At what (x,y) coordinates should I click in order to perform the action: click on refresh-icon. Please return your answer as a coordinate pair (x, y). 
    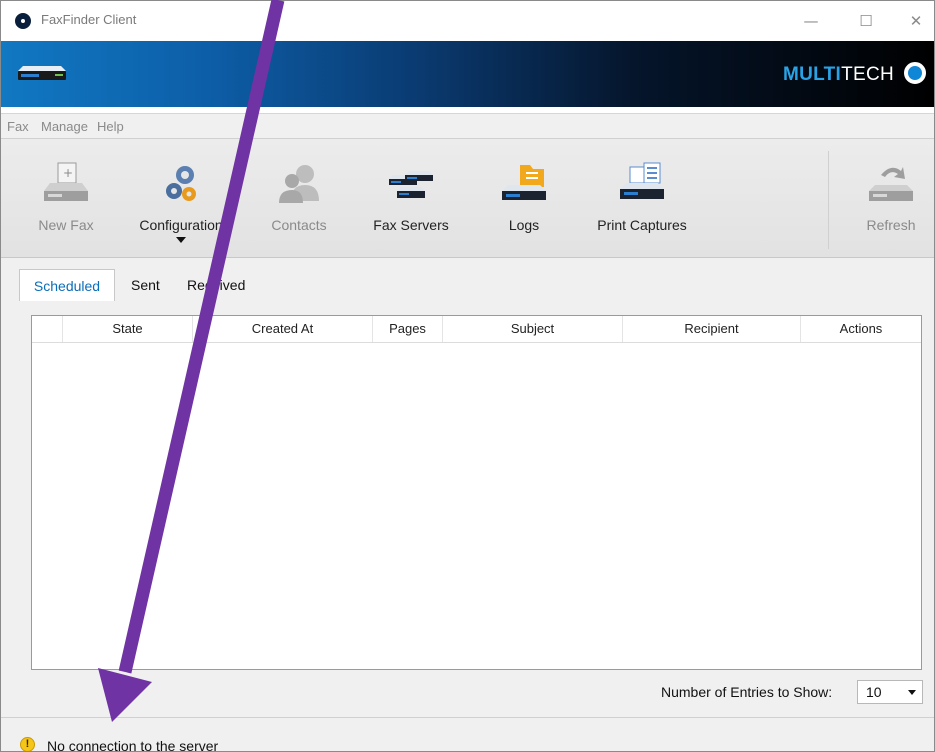
    Looking at the image, I should click on (891, 184).